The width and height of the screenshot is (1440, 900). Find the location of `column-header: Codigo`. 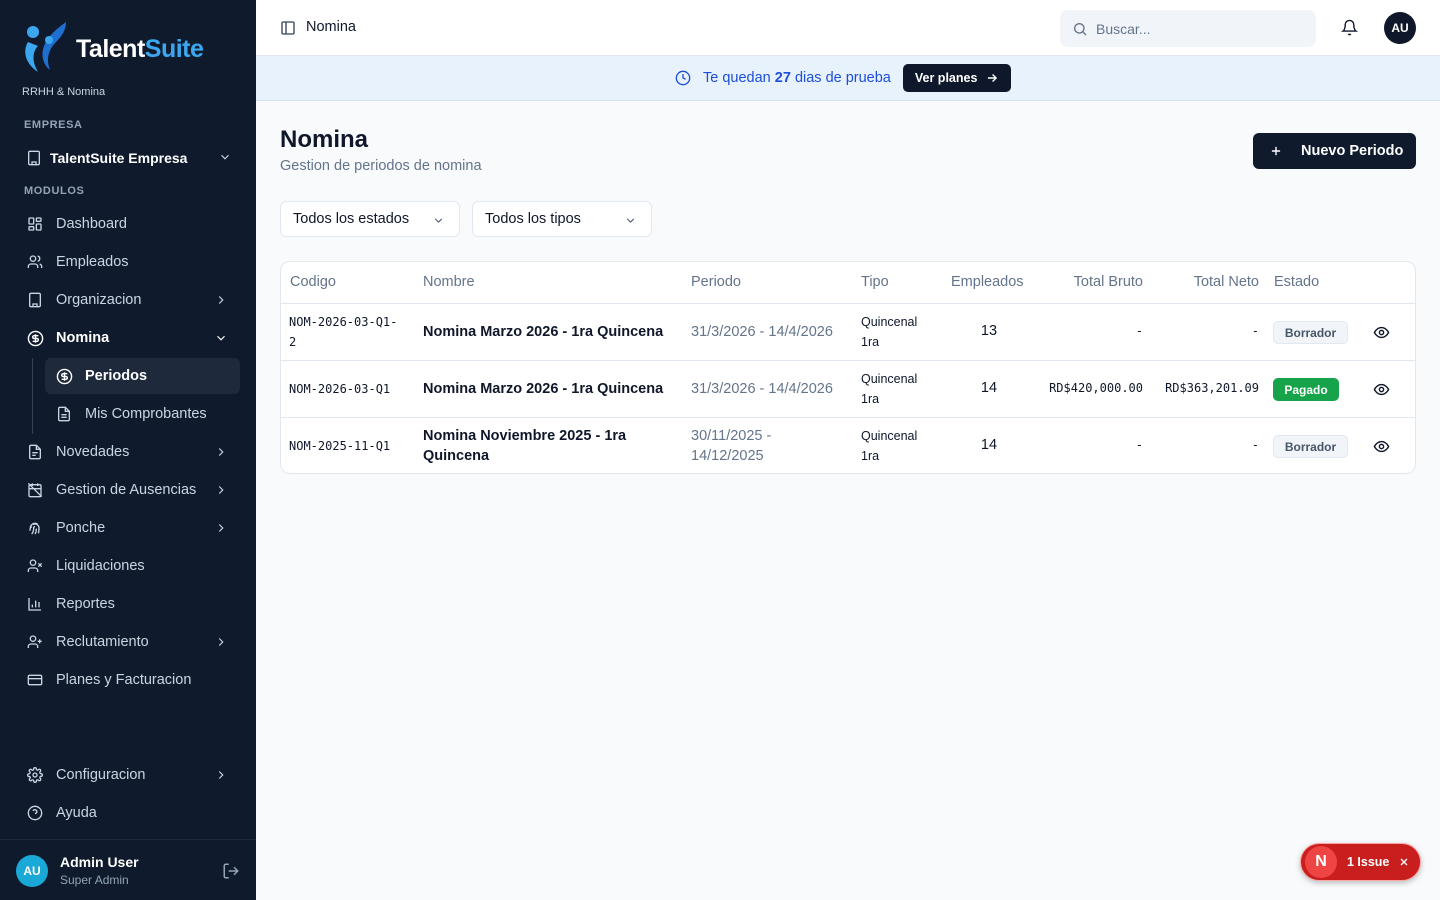

column-header: Codigo is located at coordinates (313, 282).